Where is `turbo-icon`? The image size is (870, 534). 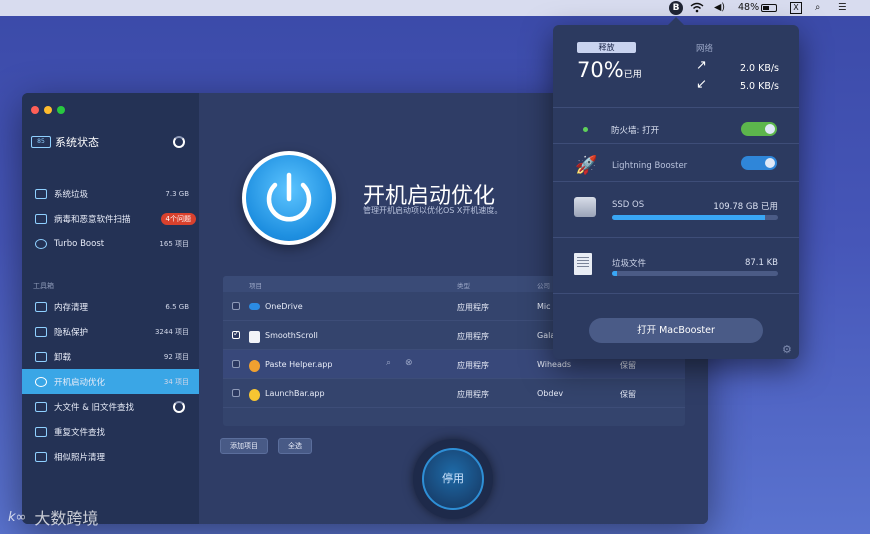 turbo-icon is located at coordinates (41, 243).